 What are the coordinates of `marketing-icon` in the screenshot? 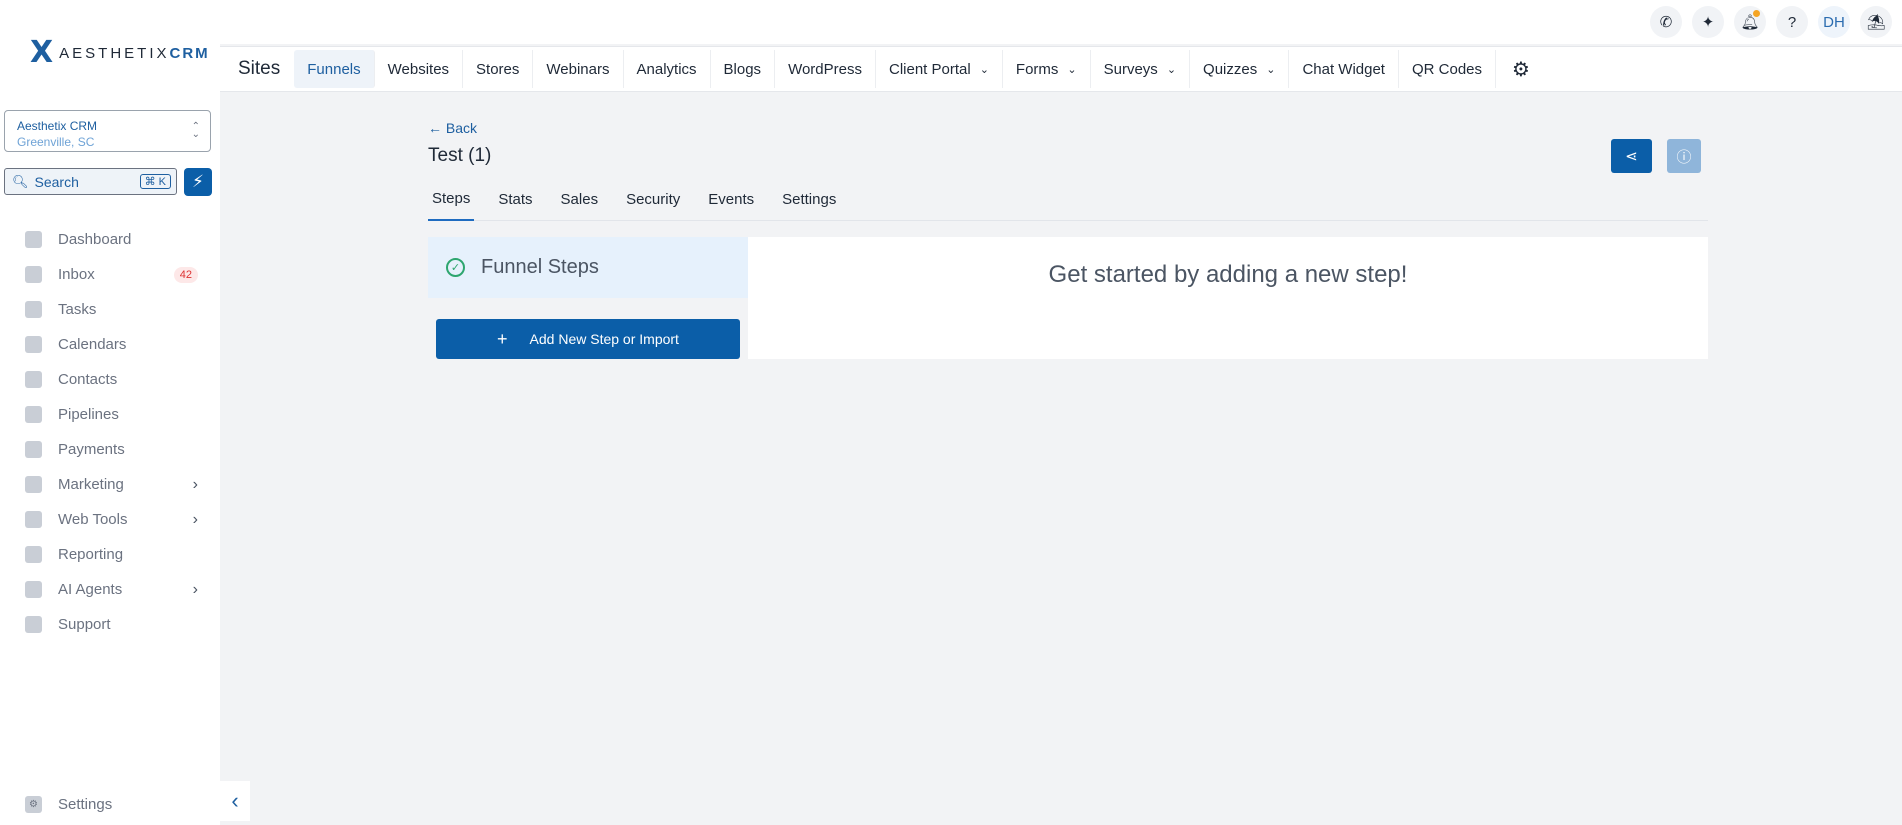 It's located at (33, 484).